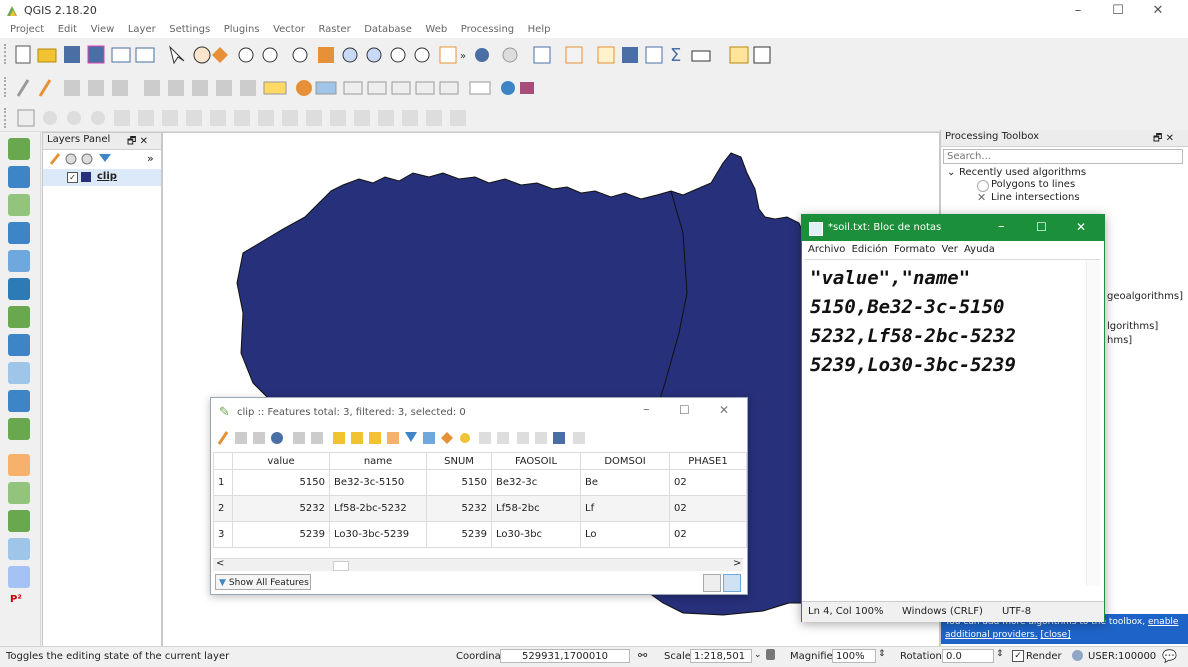 The image size is (1188, 667). I want to click on horizontal-scrollbar: < >, so click(478, 564).